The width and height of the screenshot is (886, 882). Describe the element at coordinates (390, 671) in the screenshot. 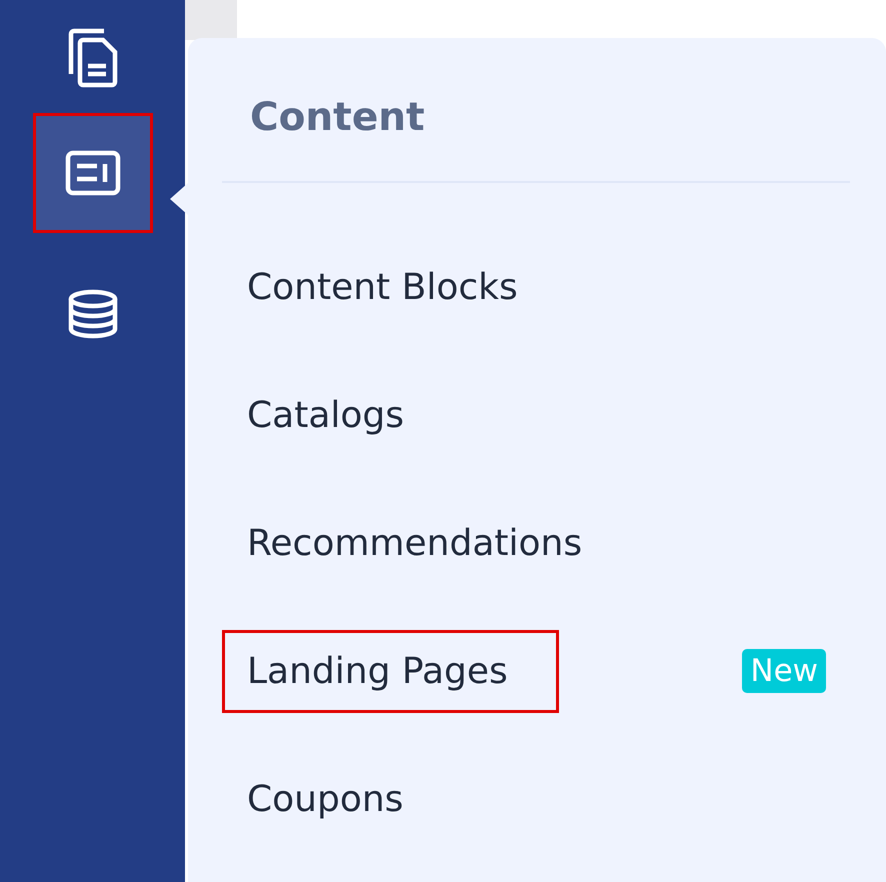

I see `menu-item: Landing Pages` at that location.